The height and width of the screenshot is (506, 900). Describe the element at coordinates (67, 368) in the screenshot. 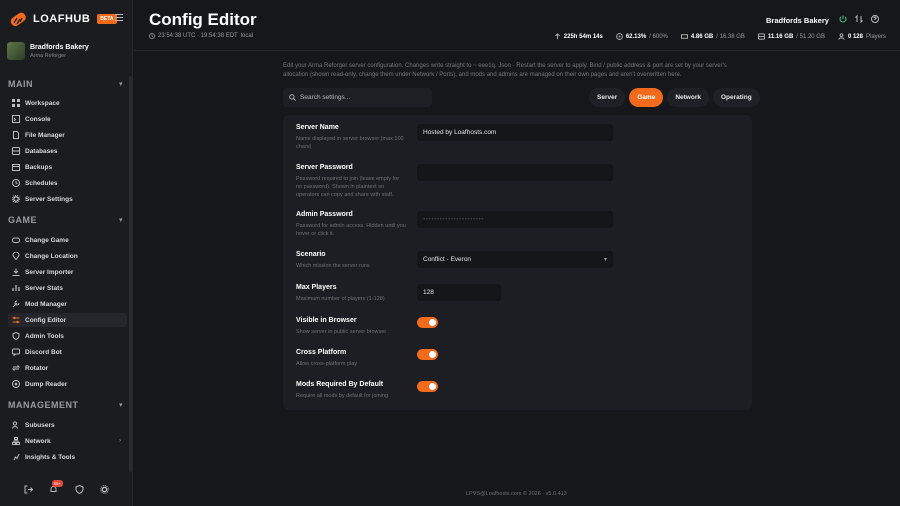

I see `nav-rotator: Rotator` at that location.